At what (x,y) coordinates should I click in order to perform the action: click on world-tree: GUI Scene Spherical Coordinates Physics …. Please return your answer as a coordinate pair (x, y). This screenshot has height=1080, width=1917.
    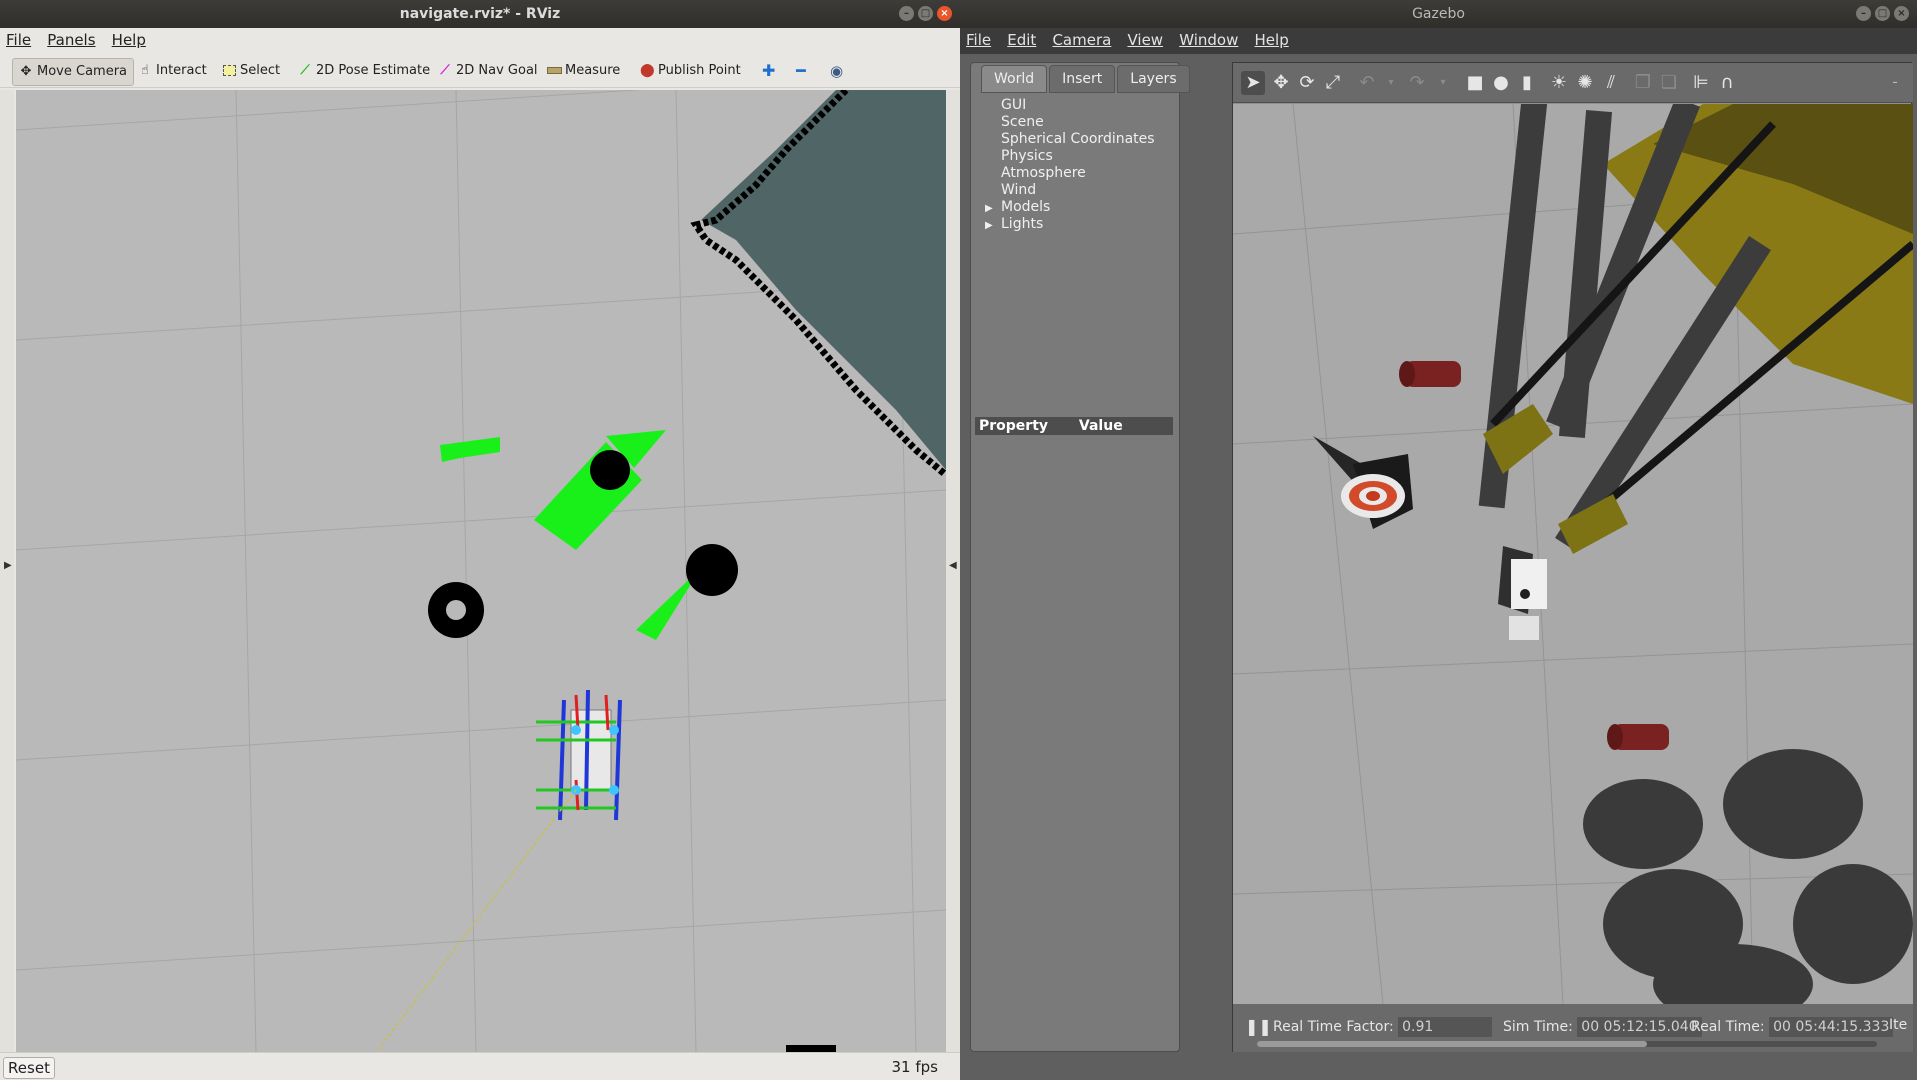
    Looking at the image, I should click on (1067, 165).